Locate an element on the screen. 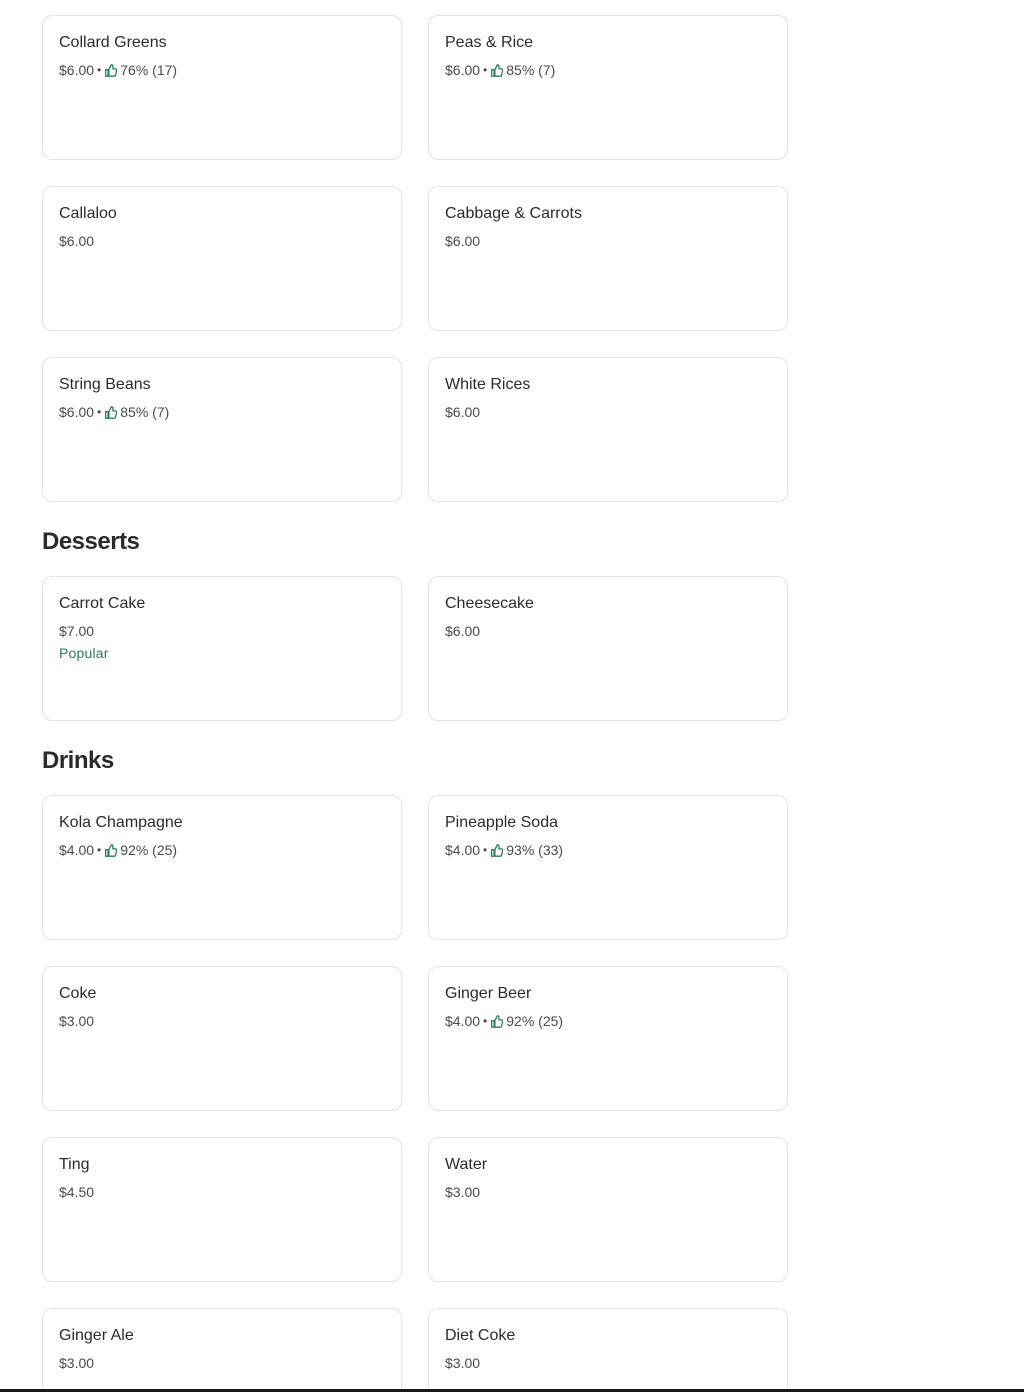 The width and height of the screenshot is (1024, 1392). item-name: Collard Greens is located at coordinates (113, 42).